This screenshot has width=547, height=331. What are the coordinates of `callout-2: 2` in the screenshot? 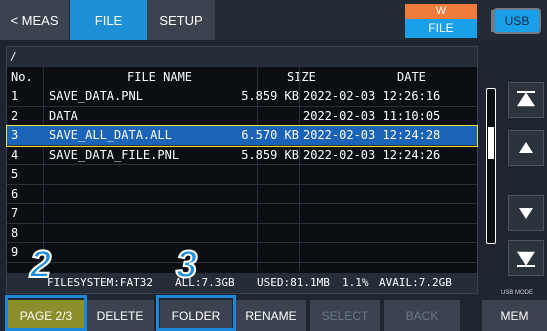 It's located at (40, 265).